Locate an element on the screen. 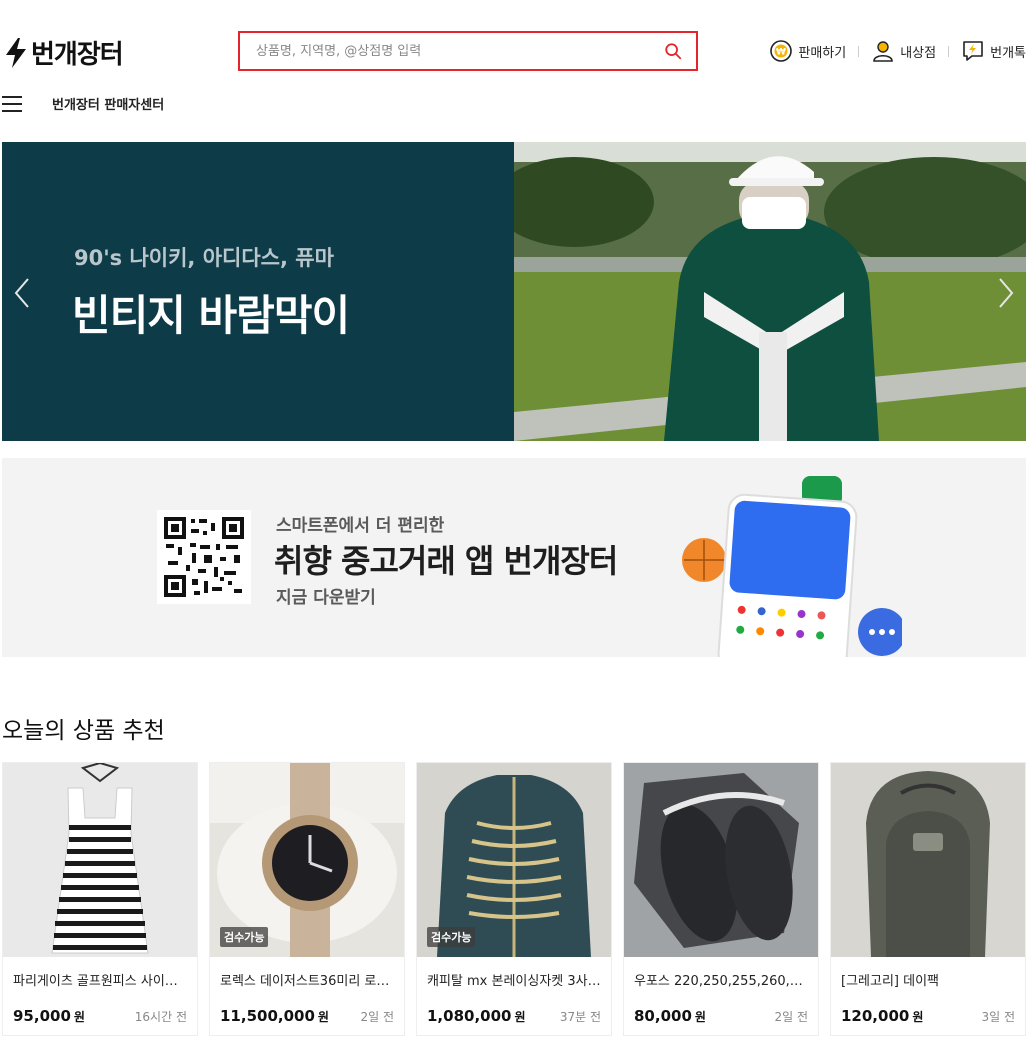 The height and width of the screenshot is (1039, 1030). price-row: 95,000 원 16시간 전 is located at coordinates (100, 1016).